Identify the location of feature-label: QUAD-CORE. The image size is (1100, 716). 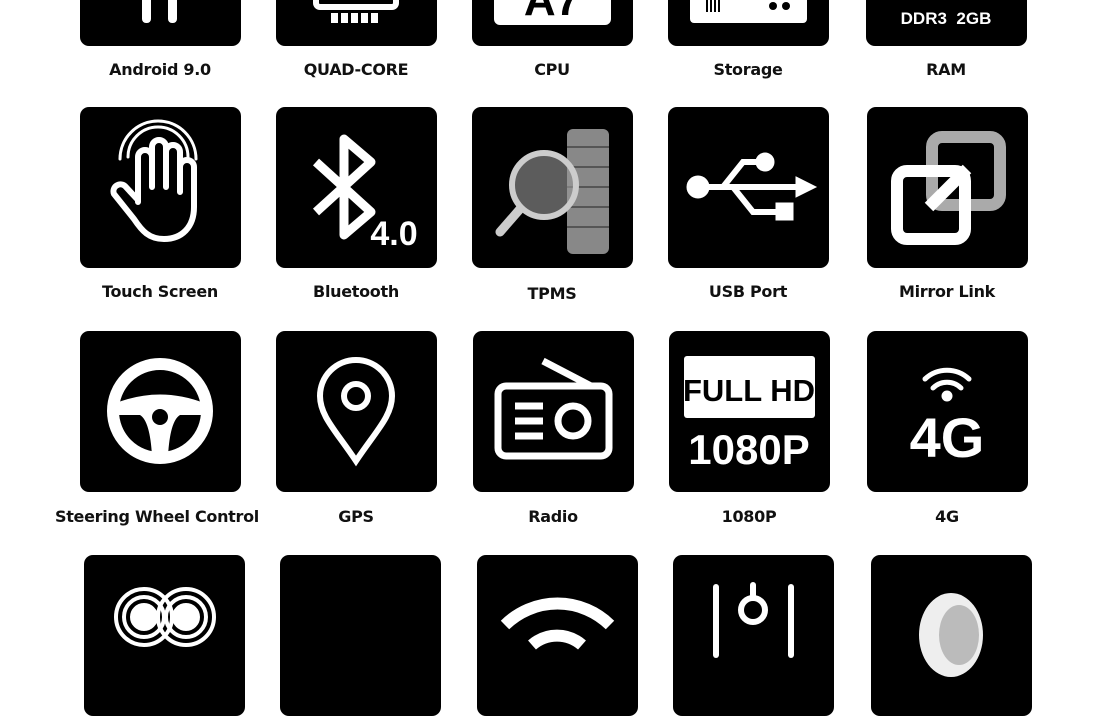
(356, 69).